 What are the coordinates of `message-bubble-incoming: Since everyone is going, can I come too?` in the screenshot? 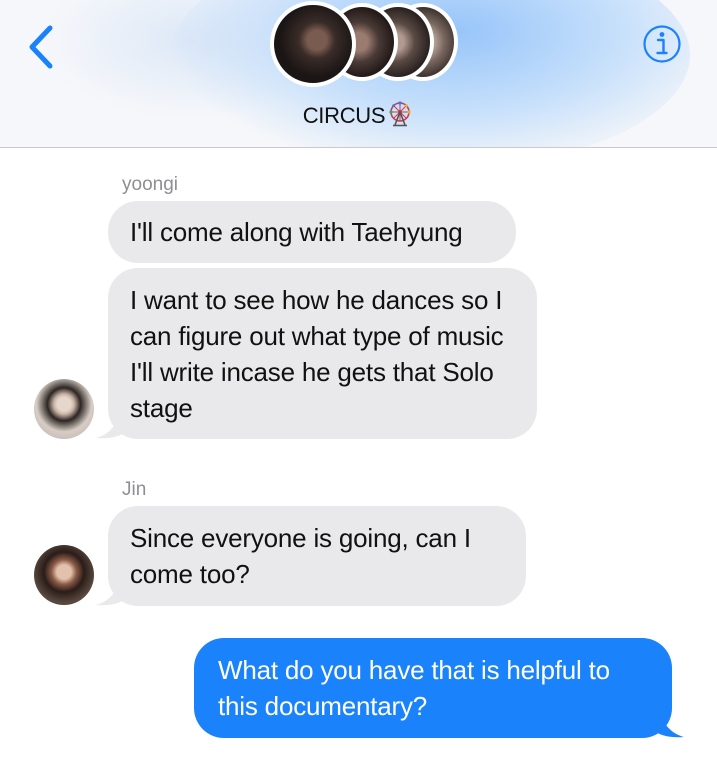 It's located at (317, 556).